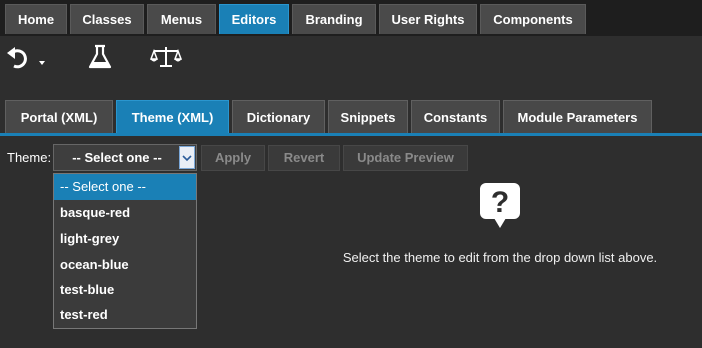  I want to click on dropdown-option: test-blue, so click(125, 290).